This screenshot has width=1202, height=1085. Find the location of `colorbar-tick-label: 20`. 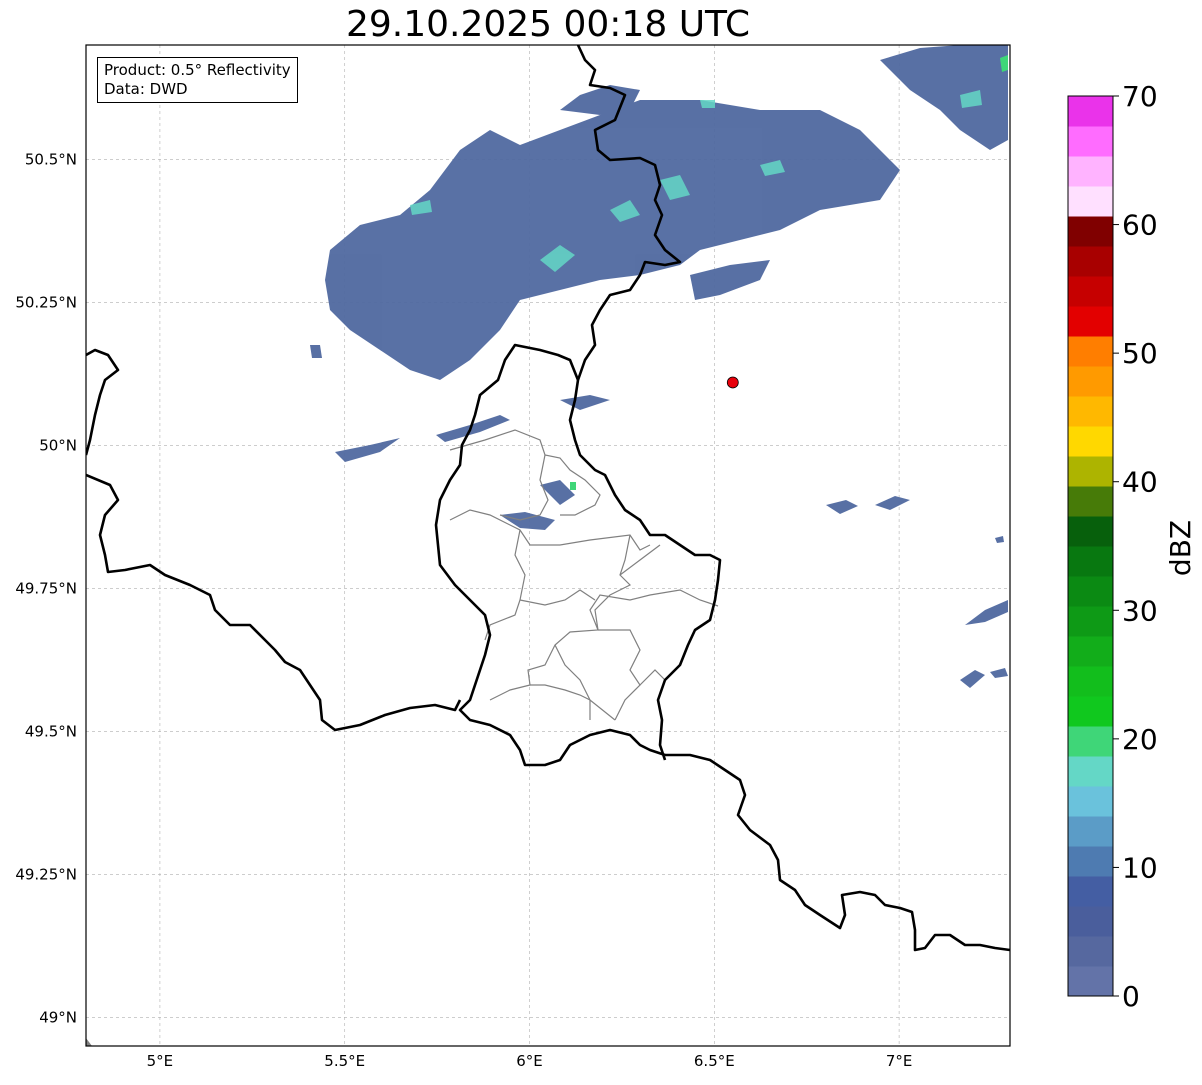

colorbar-tick-label: 20 is located at coordinates (1140, 739).